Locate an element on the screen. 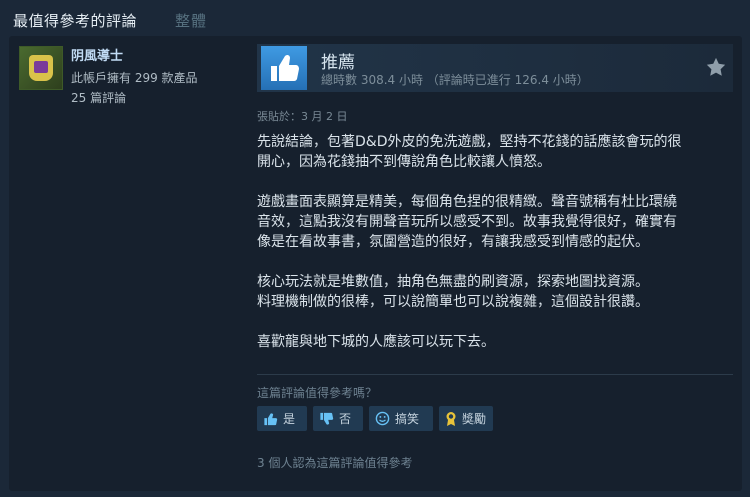  tab-most-helpful: 最值得參考的評論 is located at coordinates (75, 20).